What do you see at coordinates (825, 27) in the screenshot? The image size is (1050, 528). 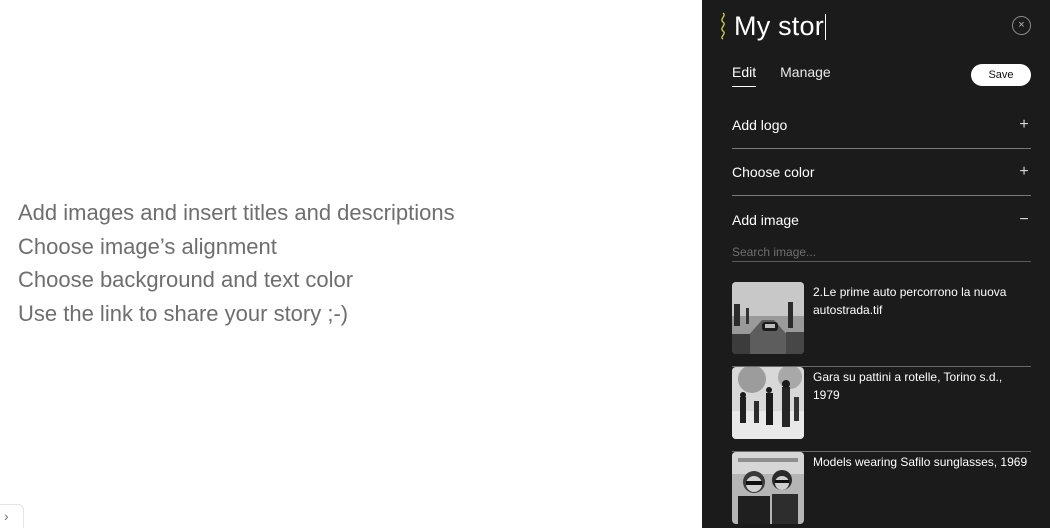 I see `text-caret` at bounding box center [825, 27].